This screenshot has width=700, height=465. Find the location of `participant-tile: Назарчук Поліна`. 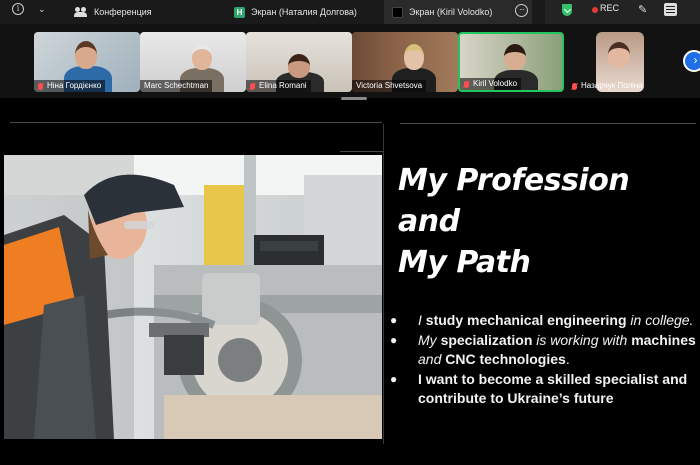

participant-tile: Назарчук Поліна is located at coordinates (608, 62).